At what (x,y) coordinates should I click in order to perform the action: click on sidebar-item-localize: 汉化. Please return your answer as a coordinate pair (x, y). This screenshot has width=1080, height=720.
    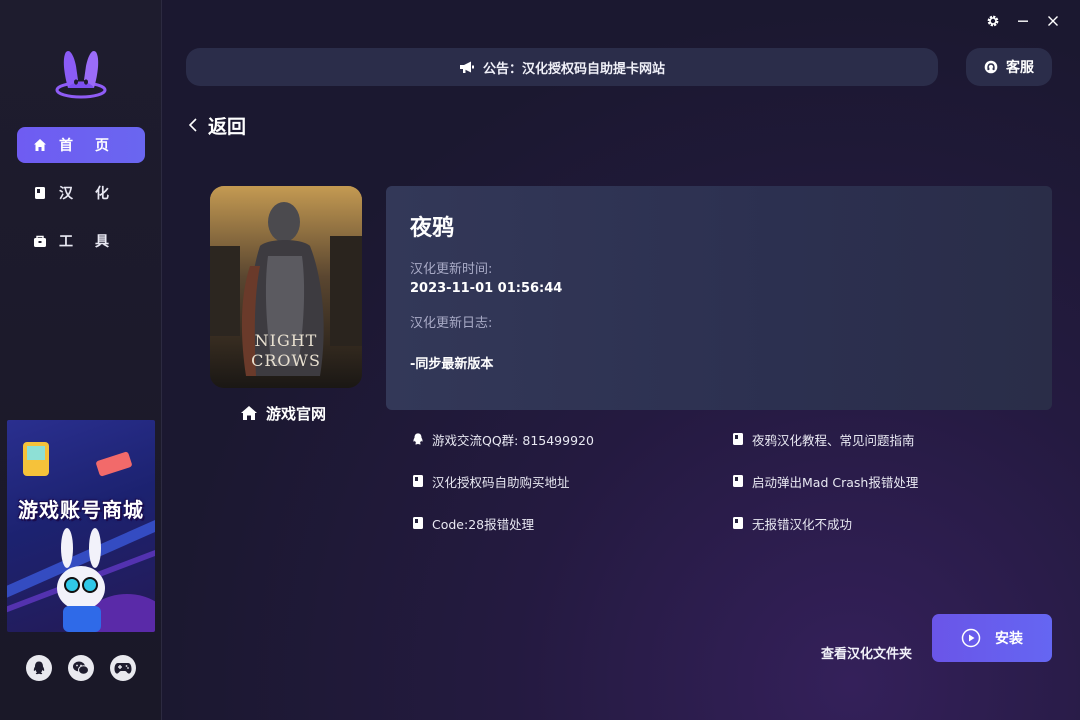
    Looking at the image, I should click on (81, 193).